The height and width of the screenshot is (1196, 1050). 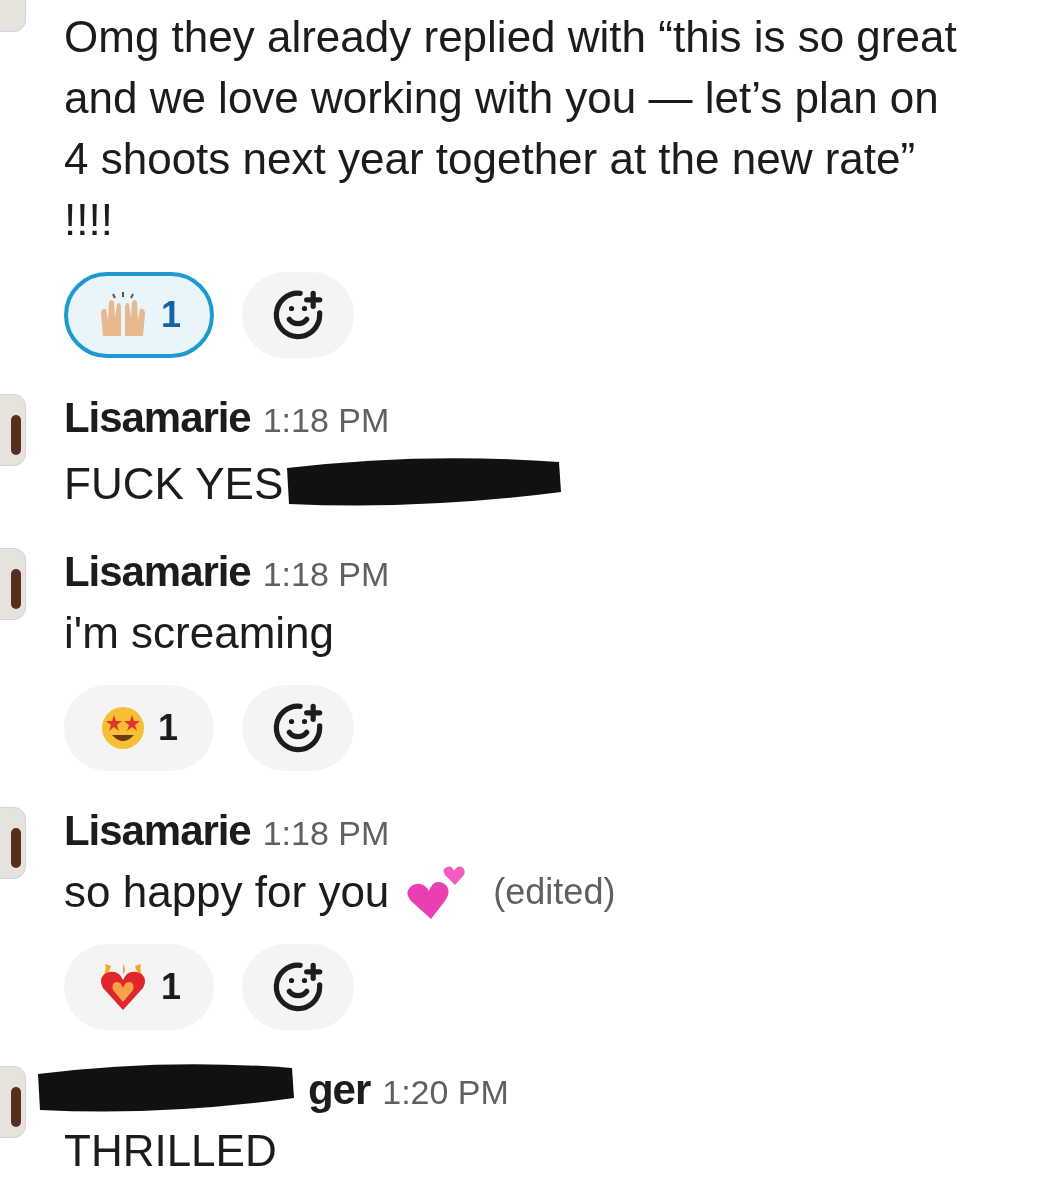 What do you see at coordinates (123, 728) in the screenshot?
I see `star-eyes-face-icon` at bounding box center [123, 728].